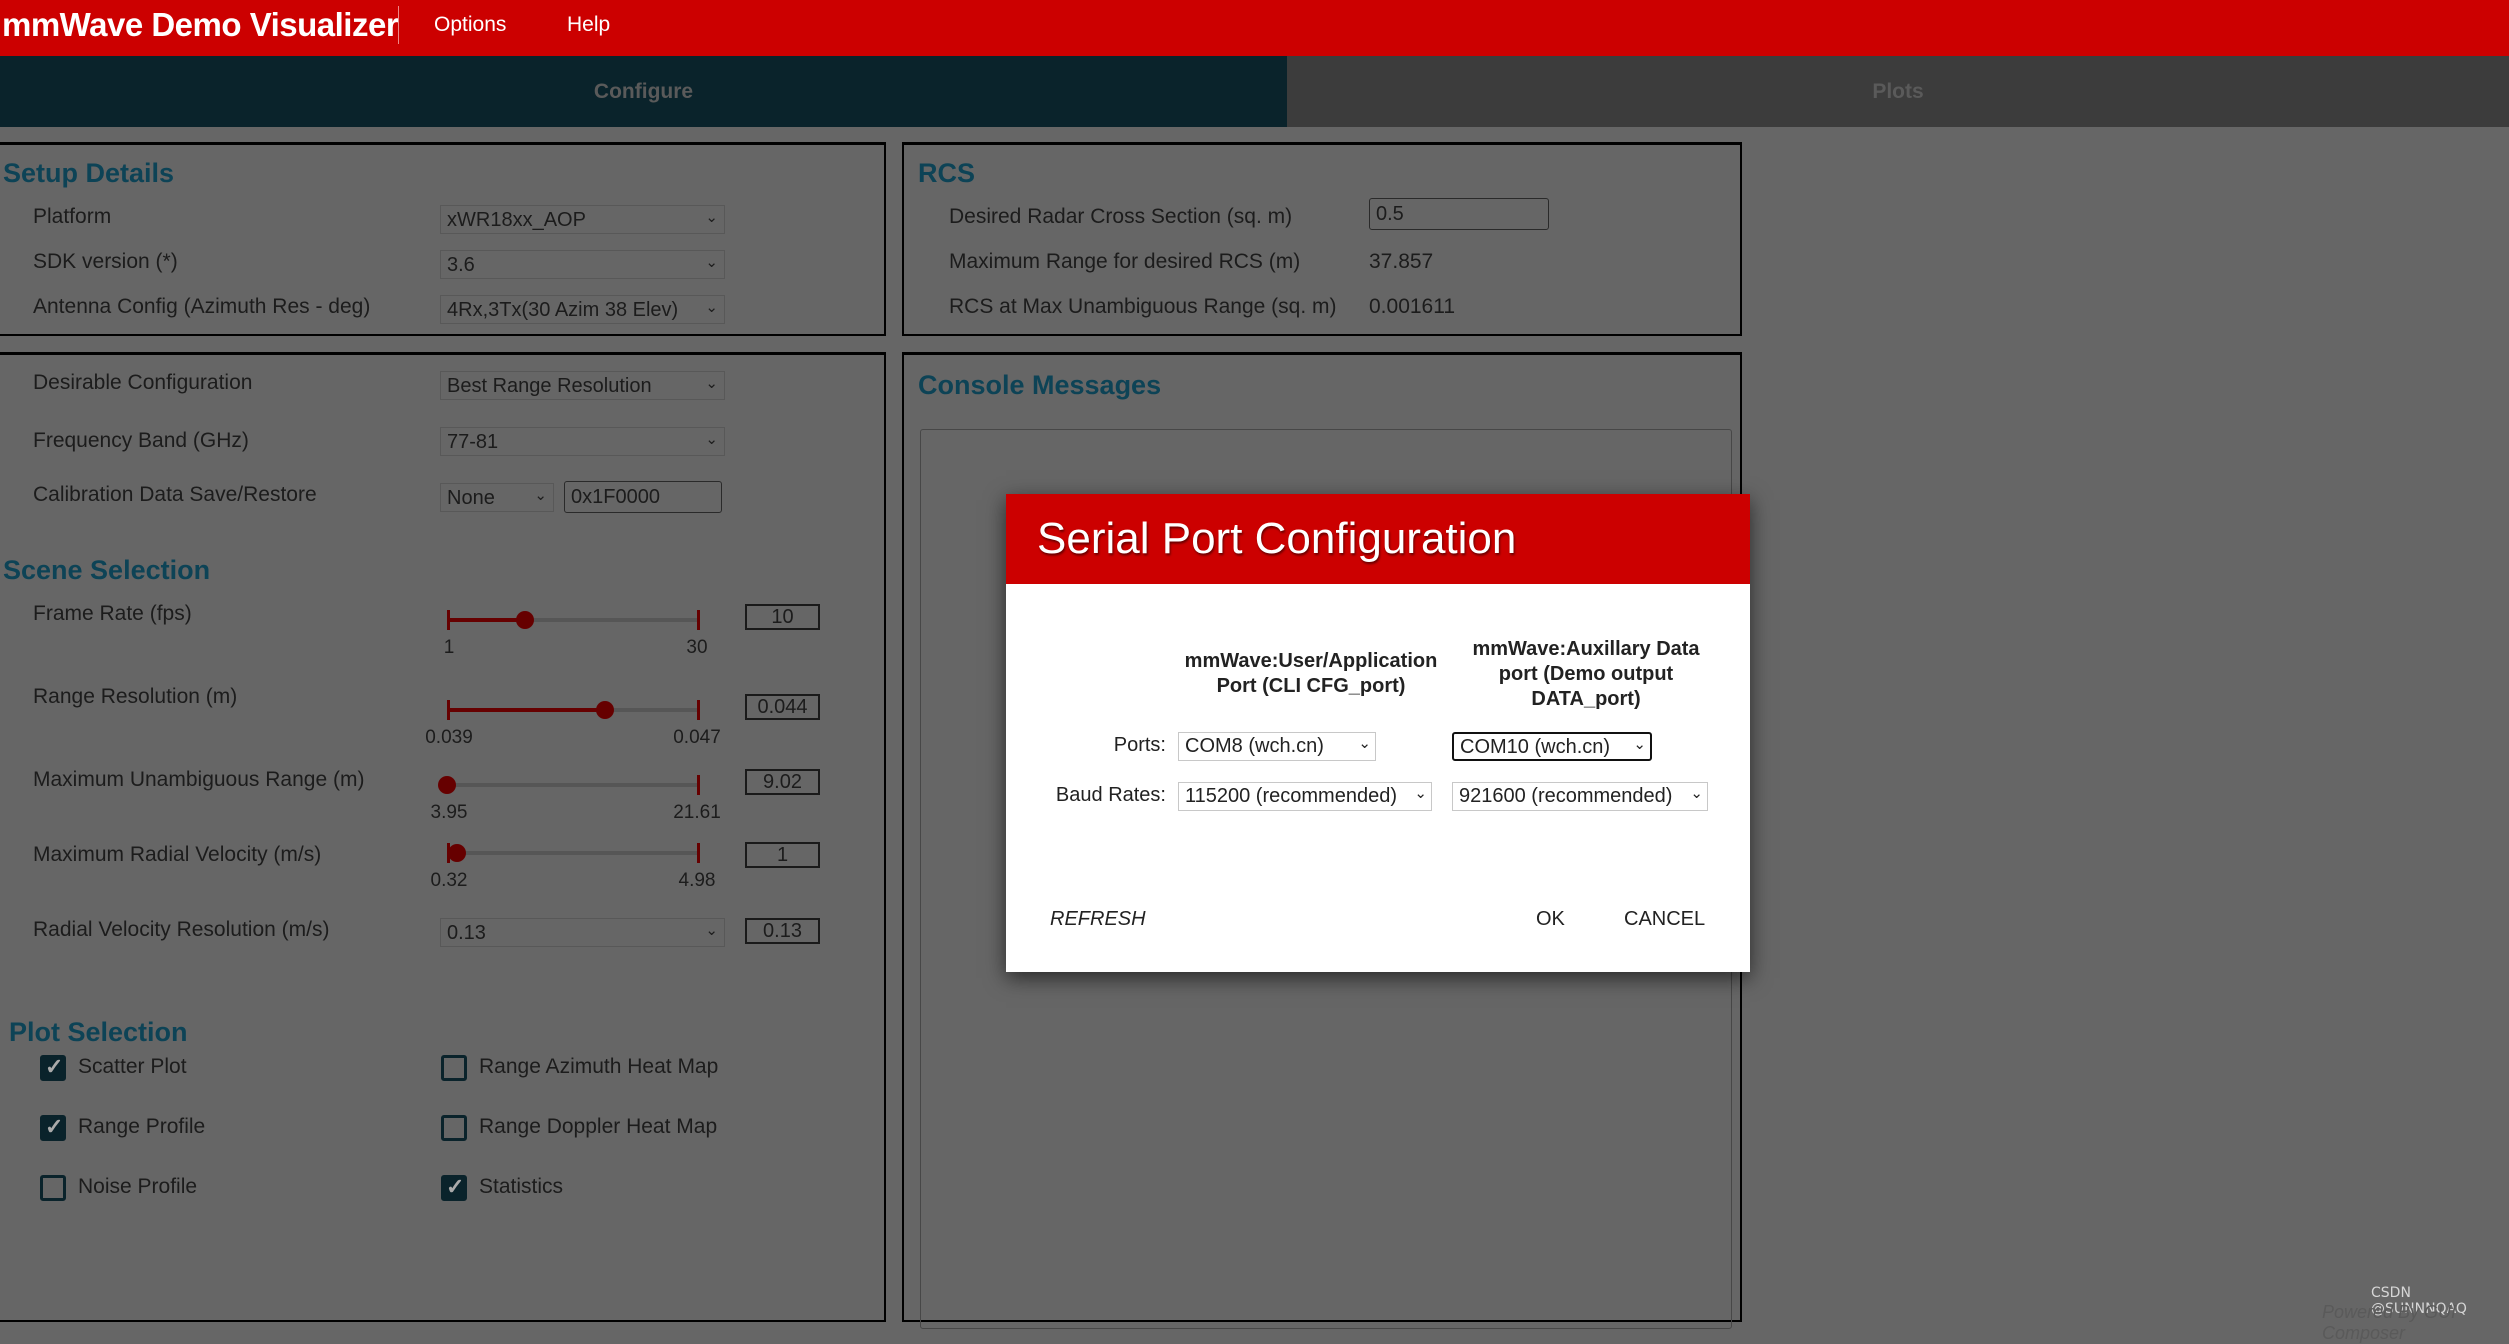 This screenshot has height=1344, width=2509. Describe the element at coordinates (181, 929) in the screenshot. I see `velocity-resolution-label: Radial Velocity Resolution (m/s)` at that location.